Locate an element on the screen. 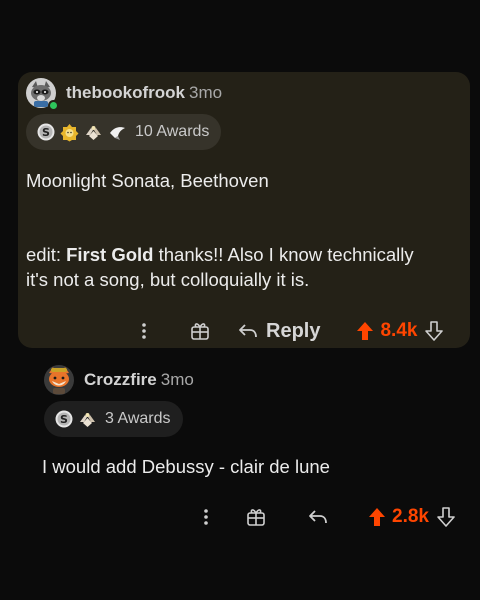 The height and width of the screenshot is (600, 480). reply-header: Crozzfire 3mo is located at coordinates (119, 380).